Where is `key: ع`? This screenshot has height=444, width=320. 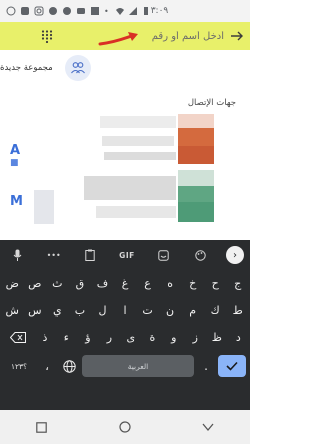
key: ع is located at coordinates (147, 284).